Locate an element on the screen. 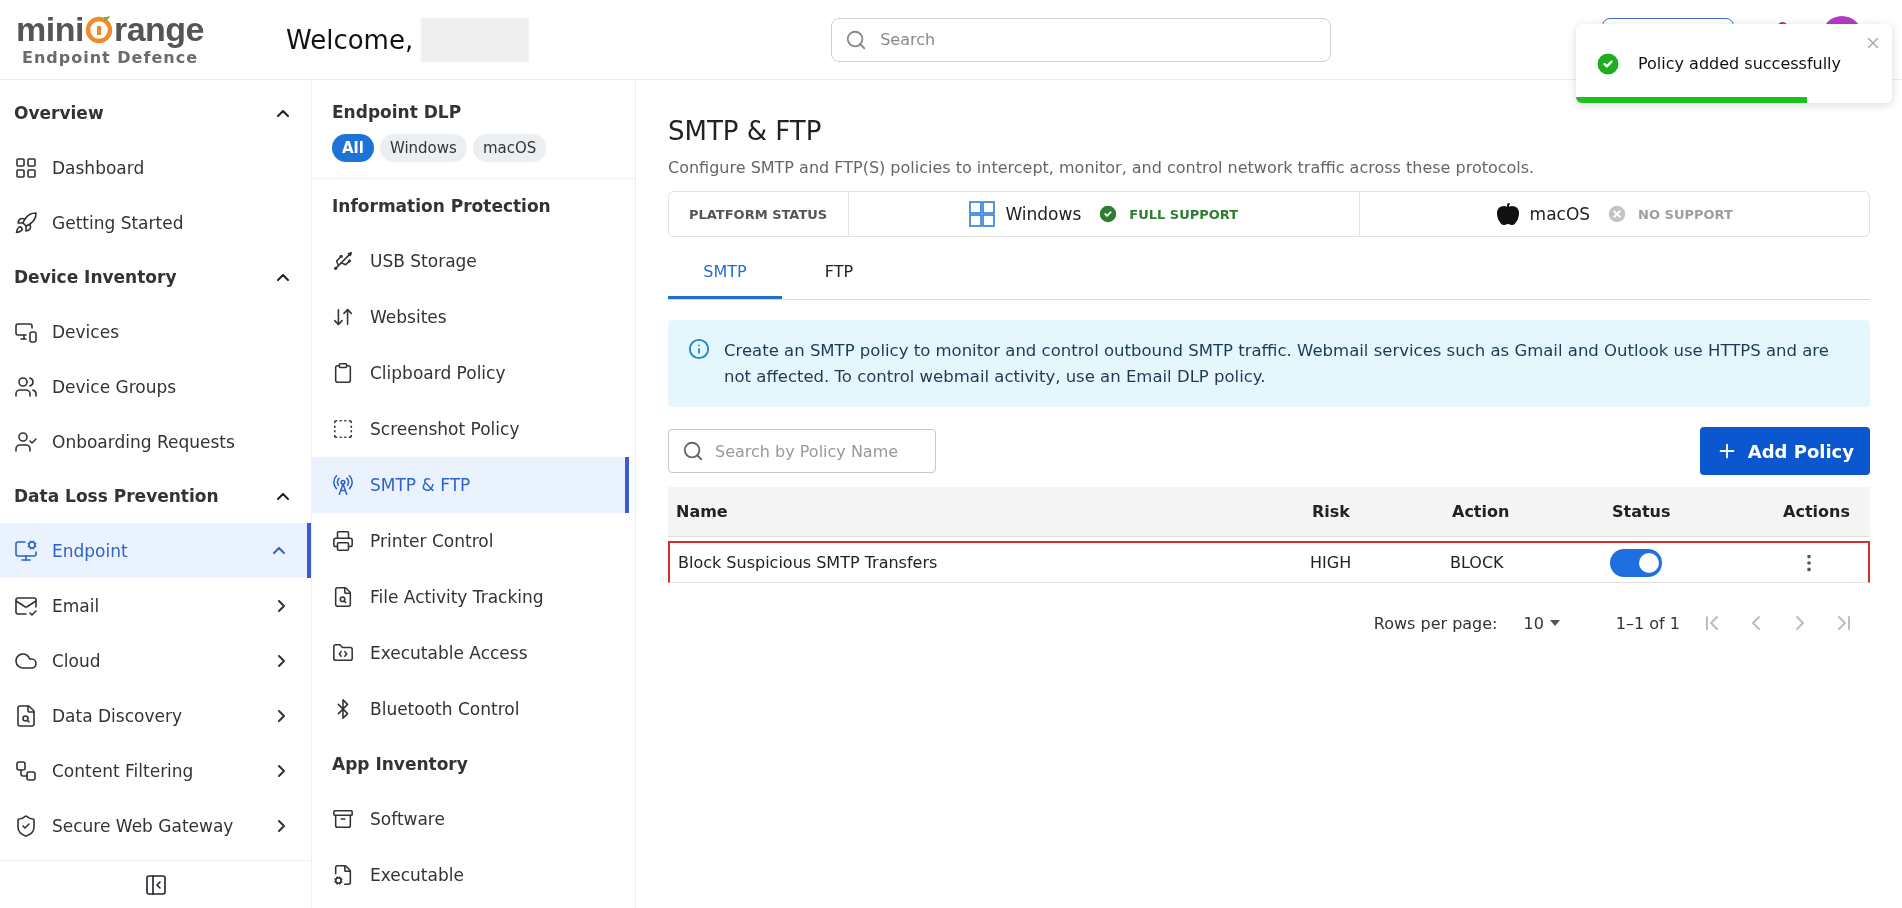  subnav-item: SMTP & FTP is located at coordinates (470, 485).